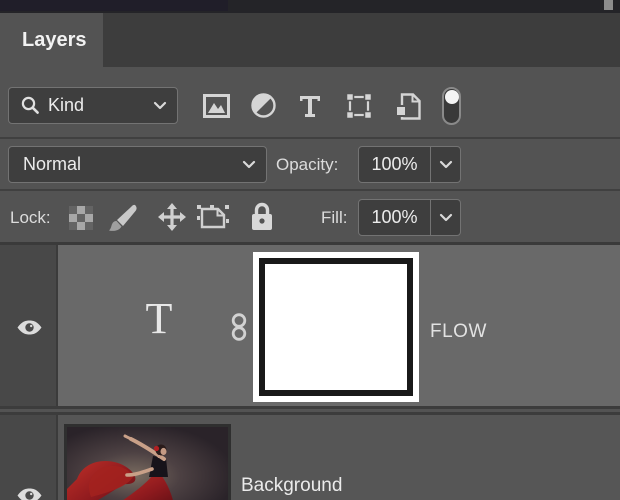  What do you see at coordinates (114, 5) in the screenshot?
I see `titlebar-accent` at bounding box center [114, 5].